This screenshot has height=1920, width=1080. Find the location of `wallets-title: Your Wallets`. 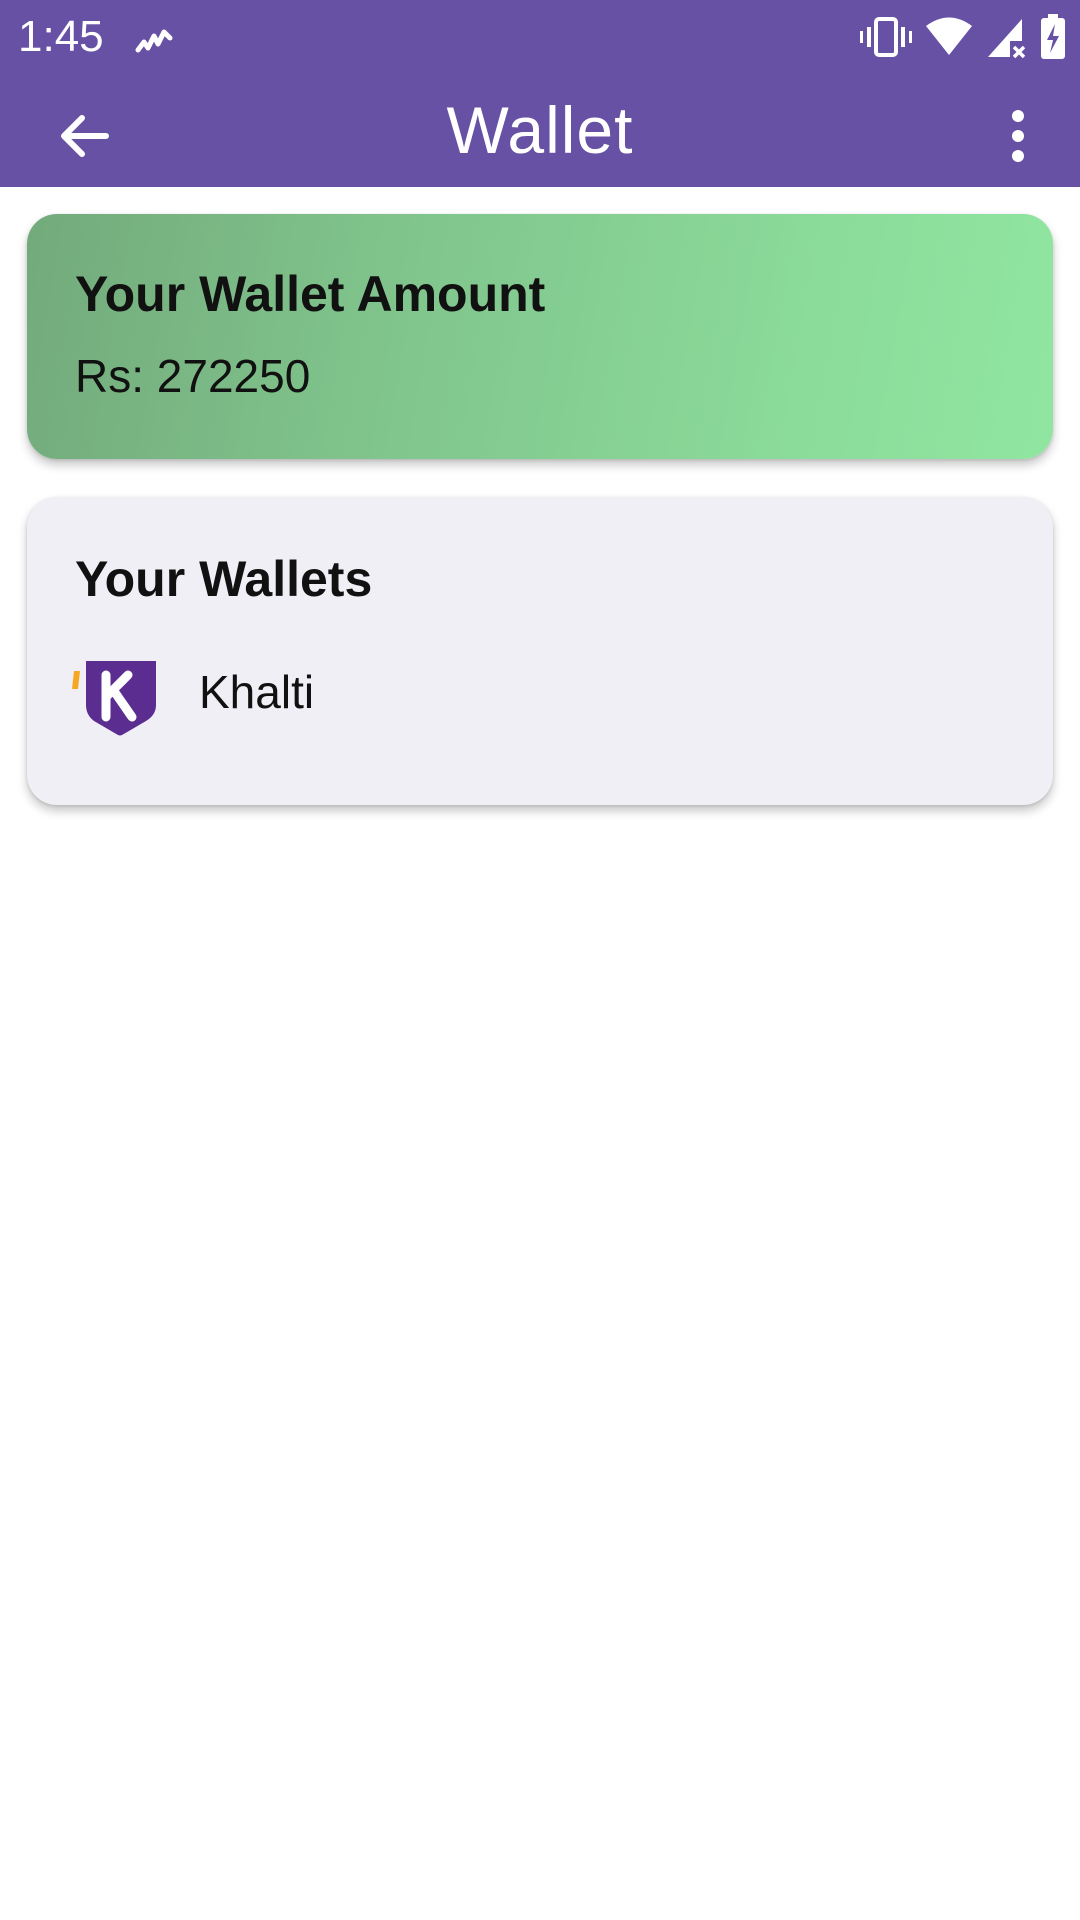

wallets-title: Your Wallets is located at coordinates (224, 579).